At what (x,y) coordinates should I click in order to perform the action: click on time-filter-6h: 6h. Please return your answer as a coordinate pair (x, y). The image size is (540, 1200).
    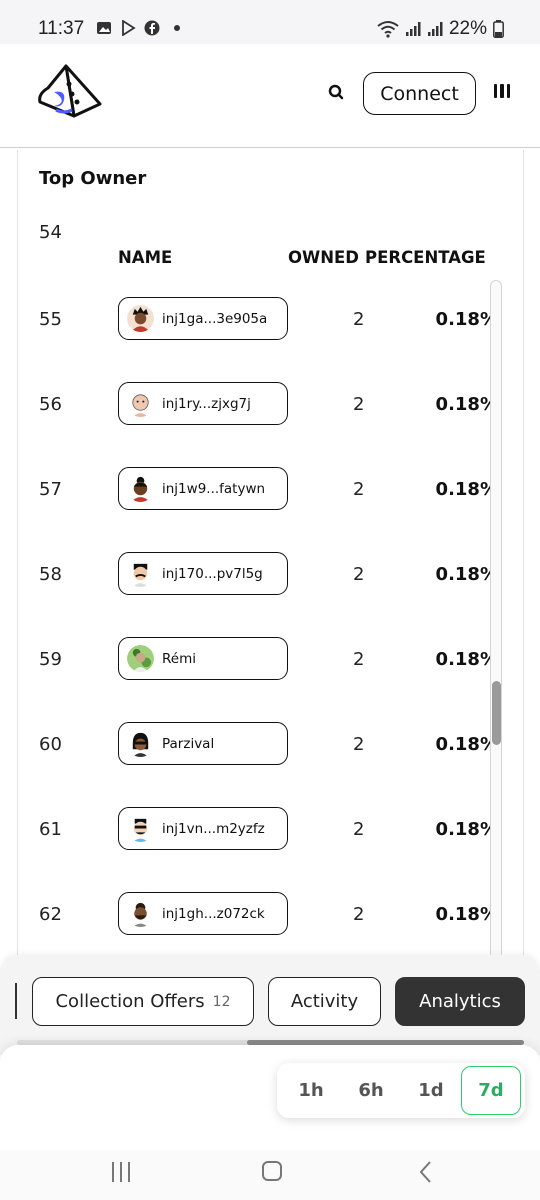
    Looking at the image, I should click on (371, 1090).